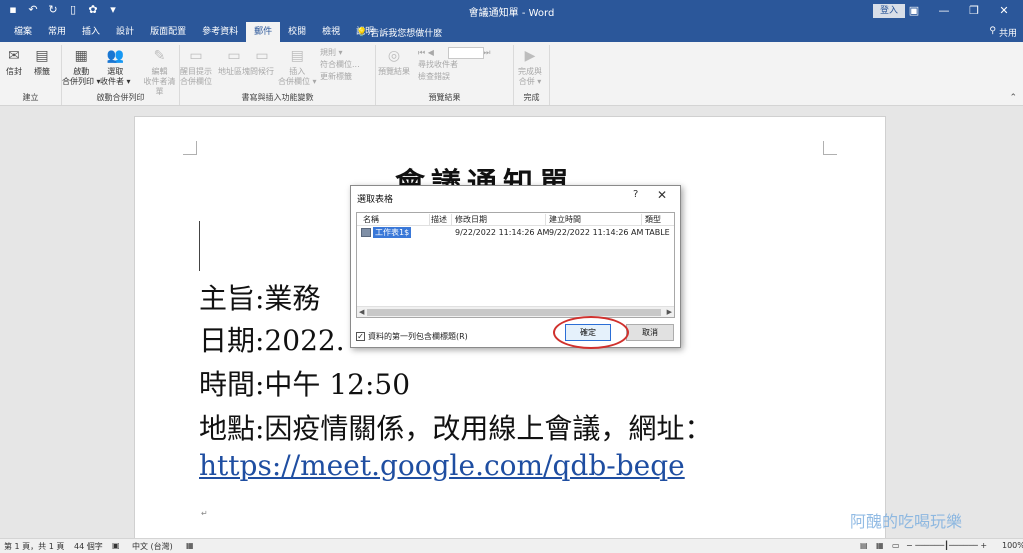 The height and width of the screenshot is (553, 1023). What do you see at coordinates (650, 332) in the screenshot?
I see `cancel-button: 取消` at bounding box center [650, 332].